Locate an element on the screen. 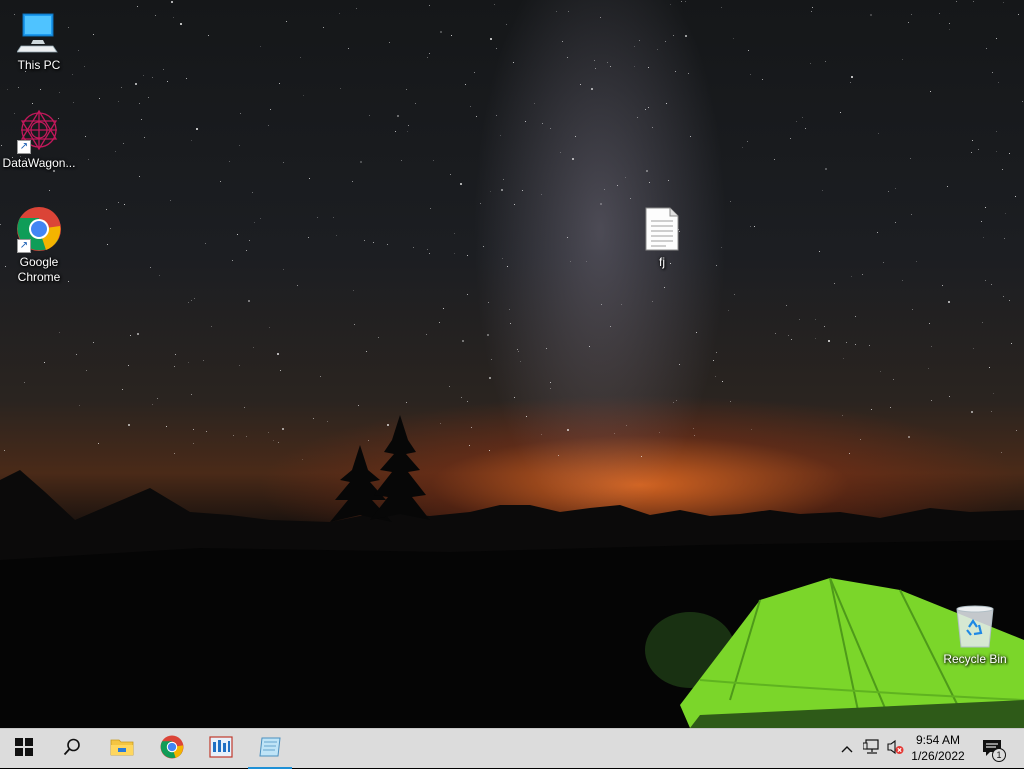 Image resolution: width=1024 pixels, height=769 pixels. notification-icon: 1 is located at coordinates (994, 750).